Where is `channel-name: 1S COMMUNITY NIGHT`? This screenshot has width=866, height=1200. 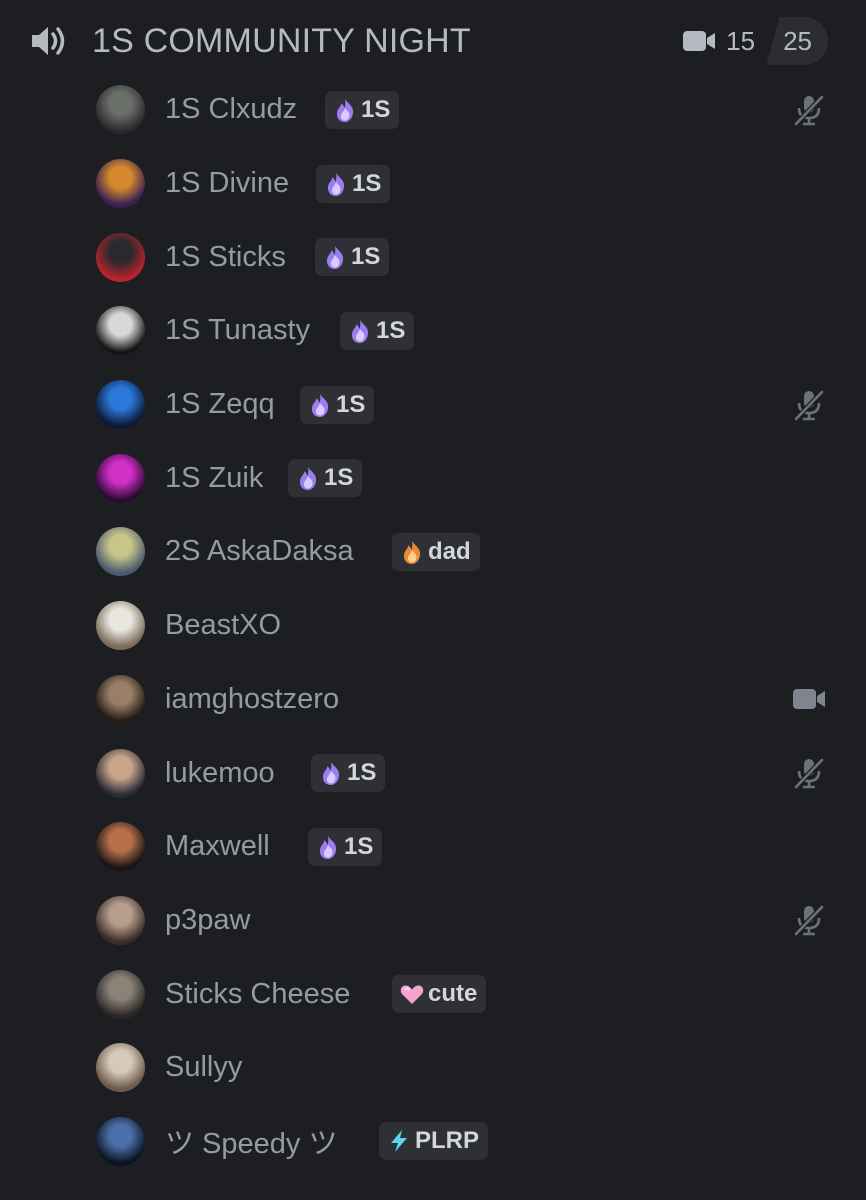 channel-name: 1S COMMUNITY NIGHT is located at coordinates (281, 40).